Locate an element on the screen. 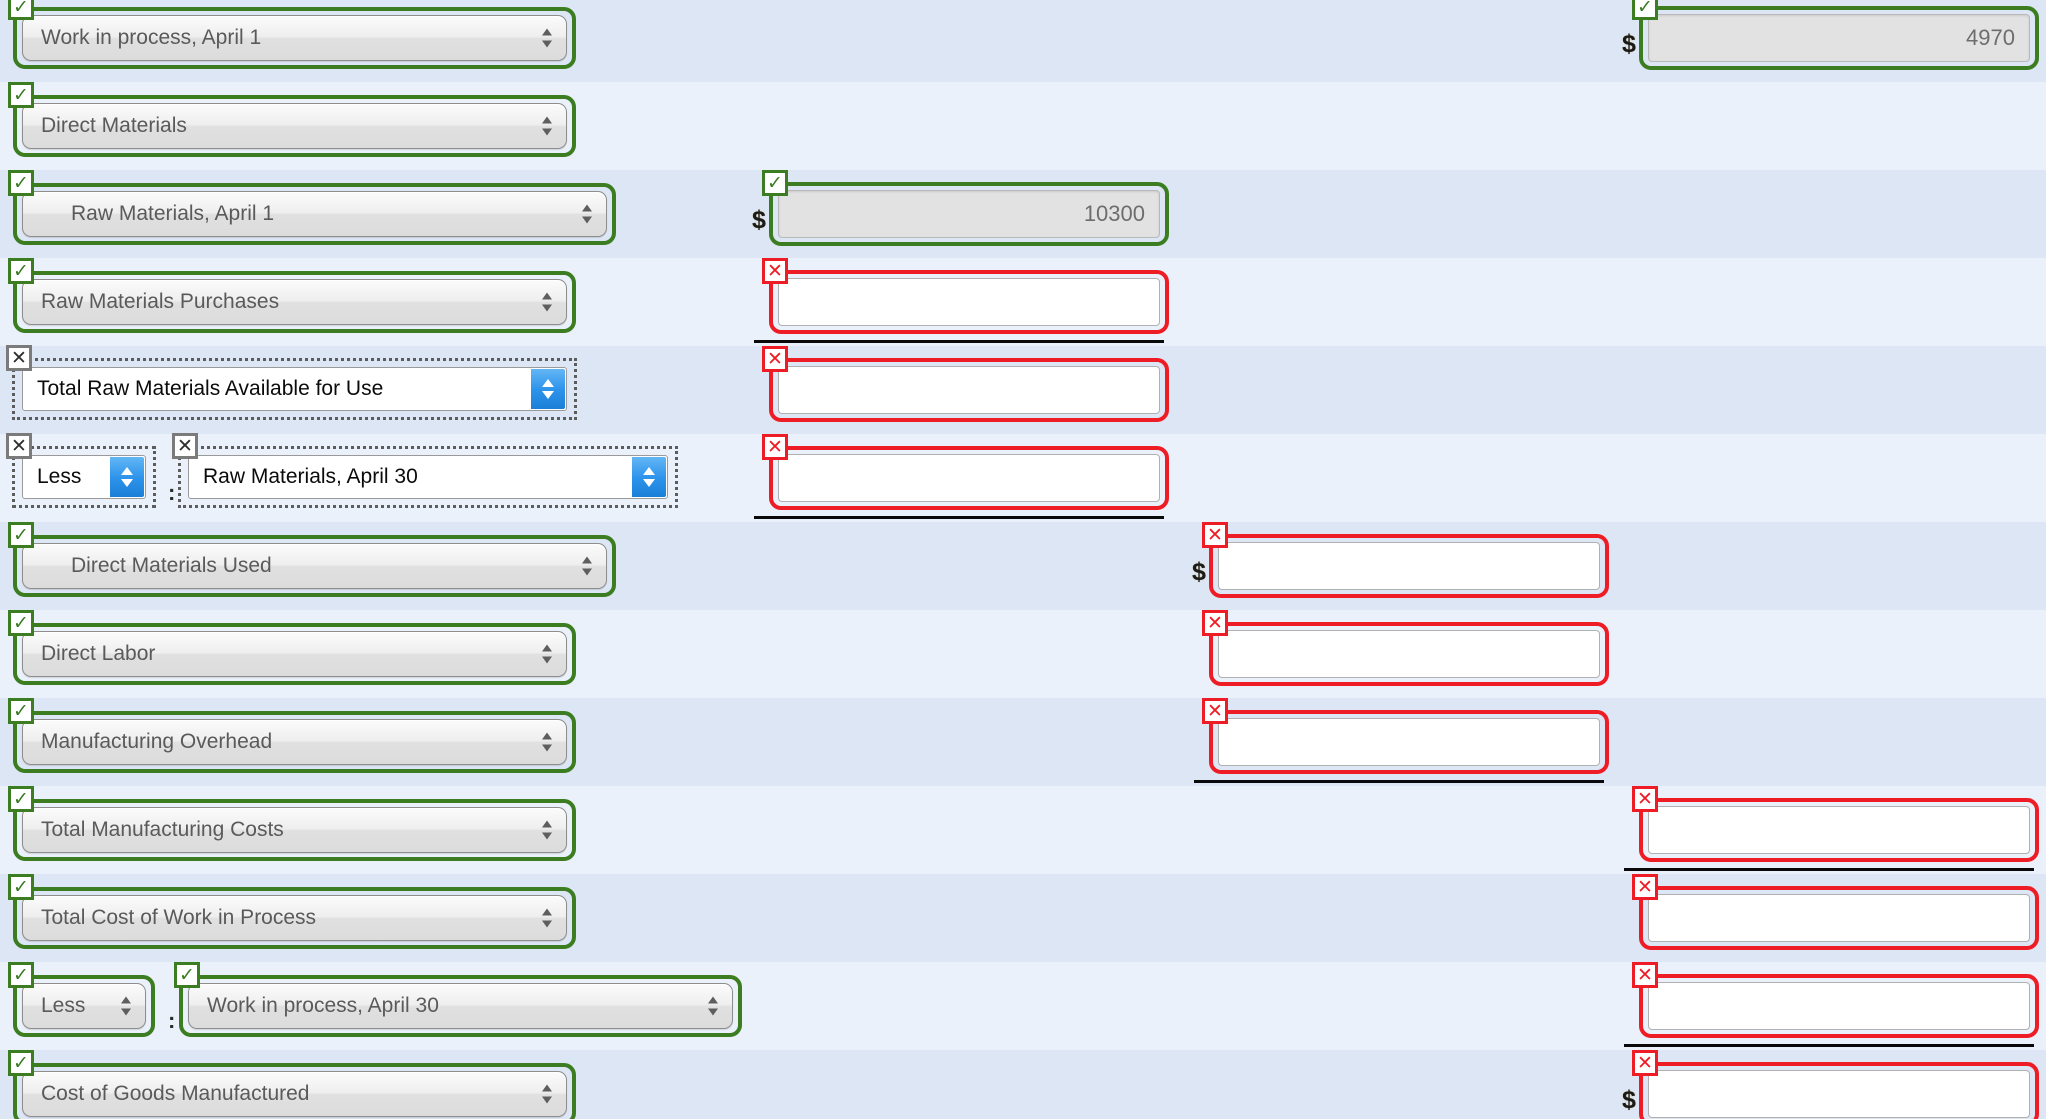 The width and height of the screenshot is (2046, 1119). row-raw-materials-purchases-value-status-icon: ✕ is located at coordinates (775, 271).